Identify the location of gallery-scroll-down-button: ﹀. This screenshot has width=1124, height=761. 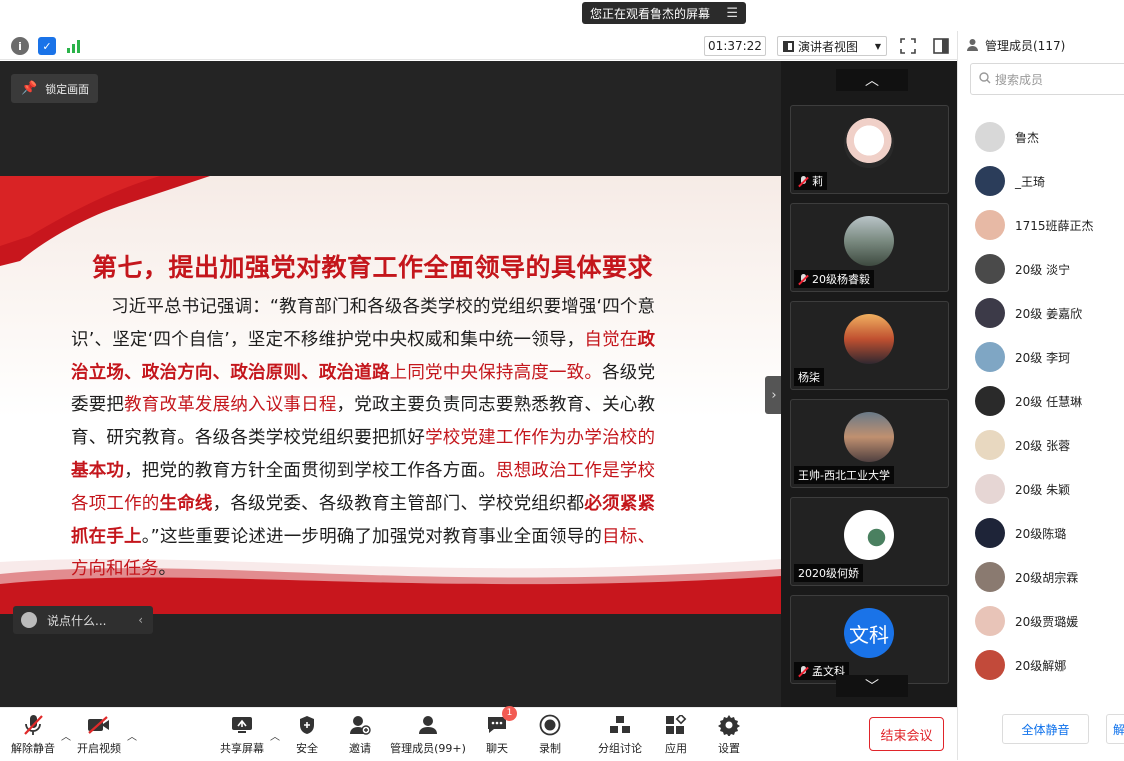
(872, 686).